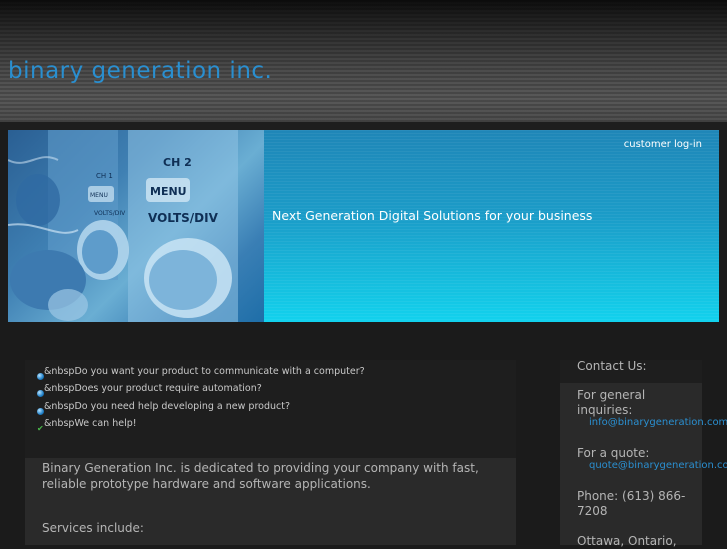 This screenshot has height=549, width=727. What do you see at coordinates (93, 528) in the screenshot?
I see `services-heading: Services include:` at bounding box center [93, 528].